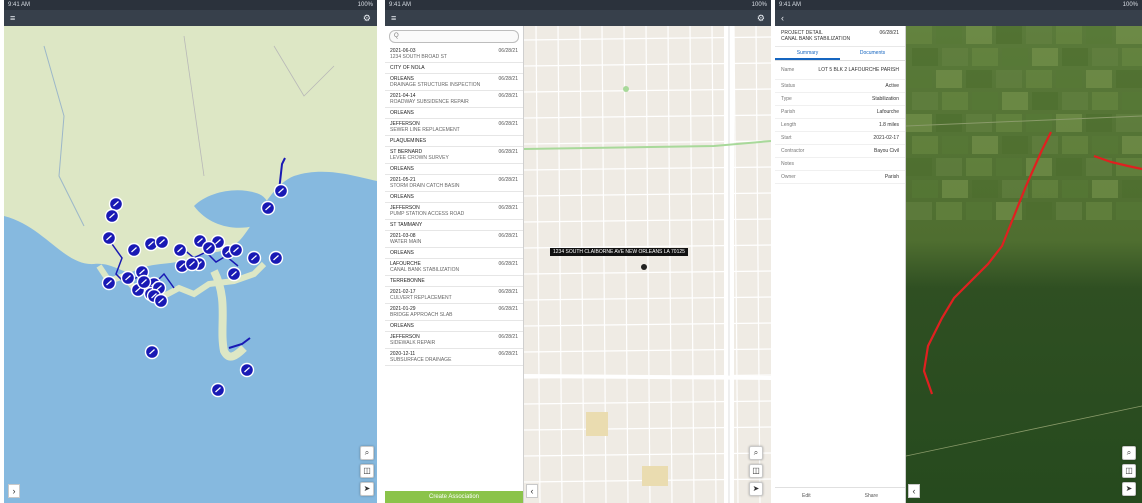 This screenshot has height=503, width=1142. What do you see at coordinates (597, 424) in the screenshot?
I see `building-block` at bounding box center [597, 424].